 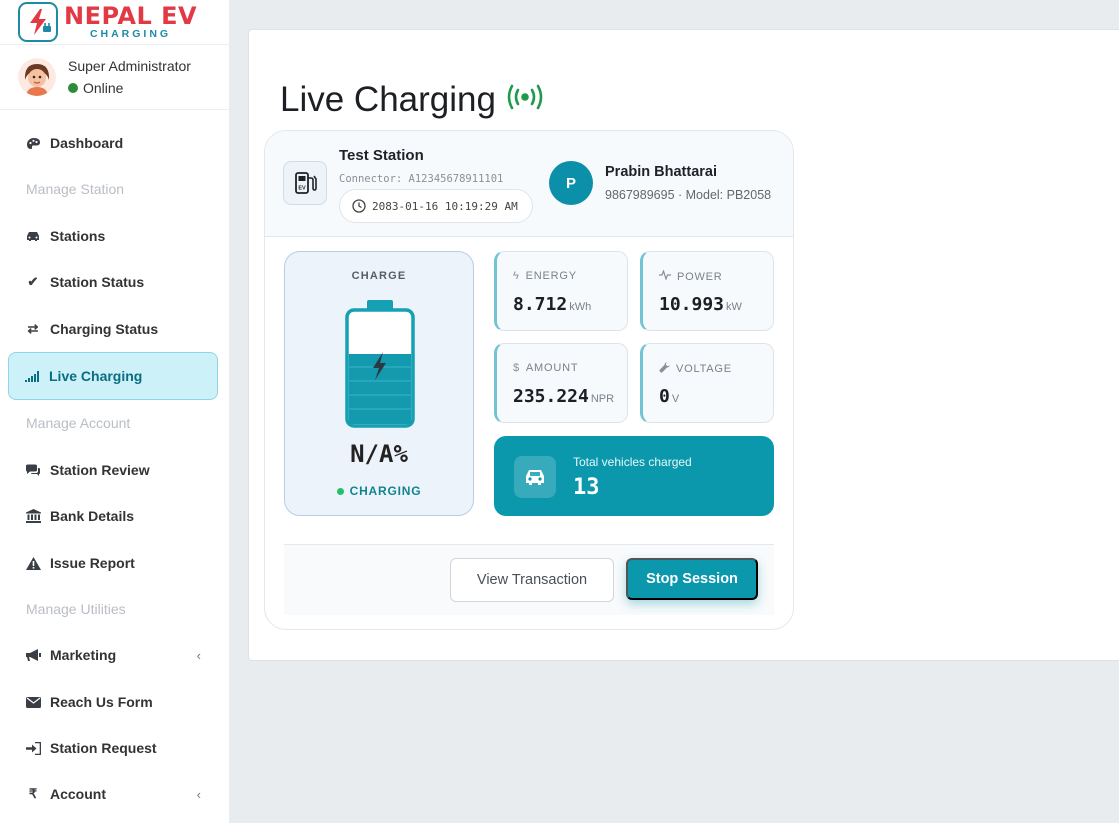 What do you see at coordinates (33, 702) in the screenshot?
I see `envelope-icon` at bounding box center [33, 702].